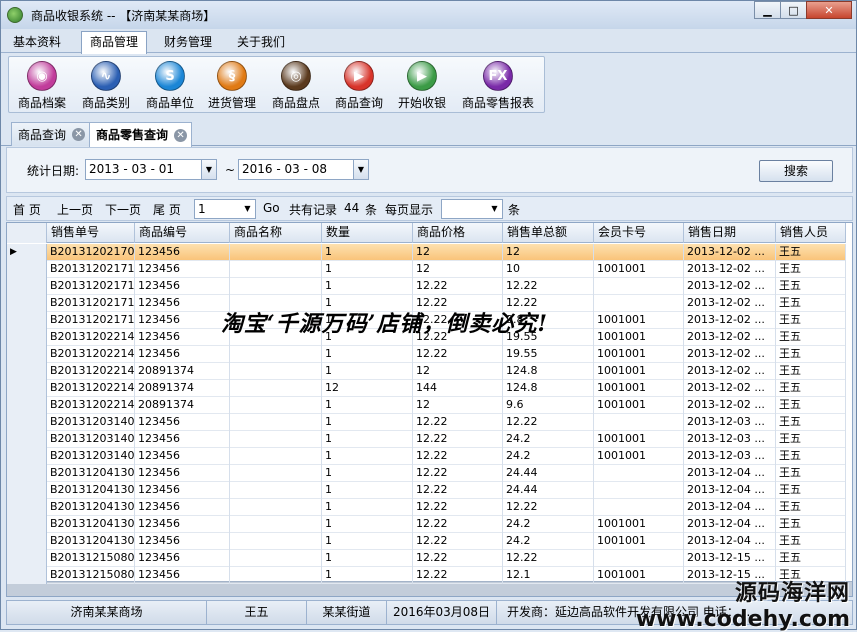 Image resolution: width=857 pixels, height=632 pixels. Describe the element at coordinates (15, 15) in the screenshot. I see `app-logo-icon` at that location.